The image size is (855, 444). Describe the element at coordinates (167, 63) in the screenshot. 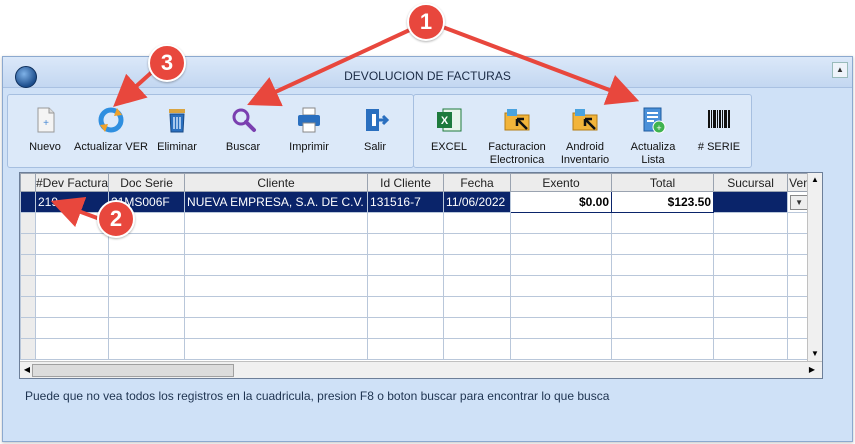

I see `annotation-badge-3: 3` at that location.